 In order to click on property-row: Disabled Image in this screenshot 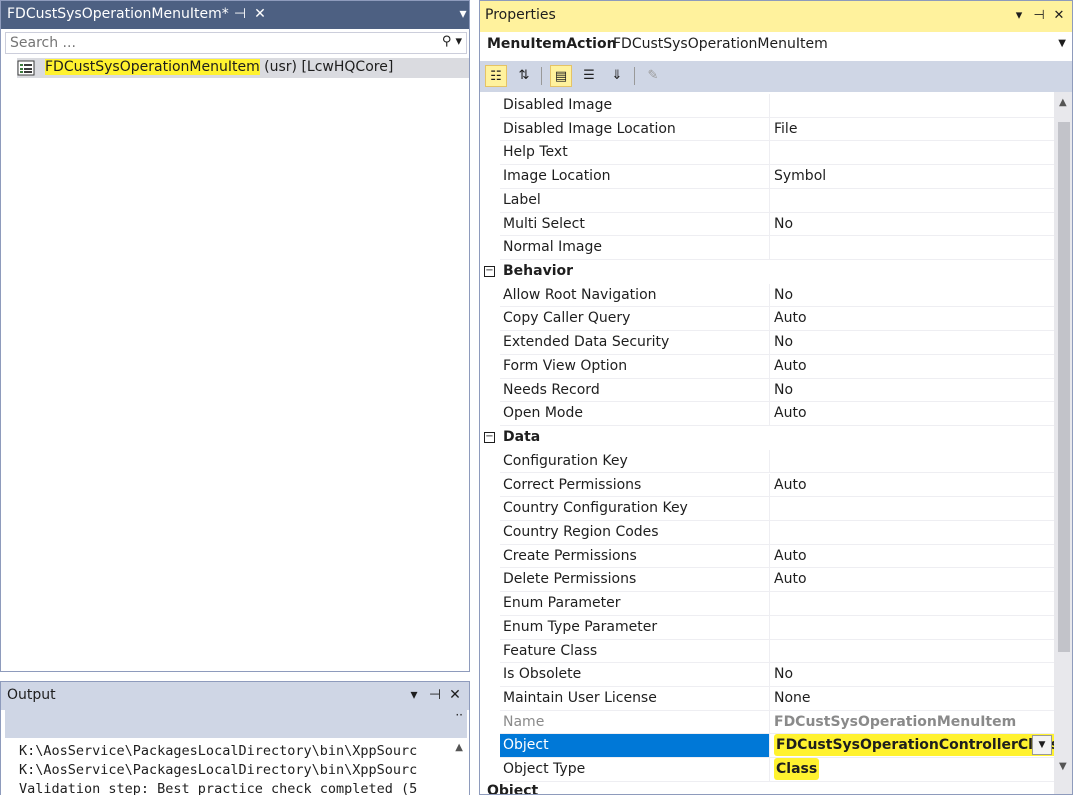, I will do `click(767, 106)`.